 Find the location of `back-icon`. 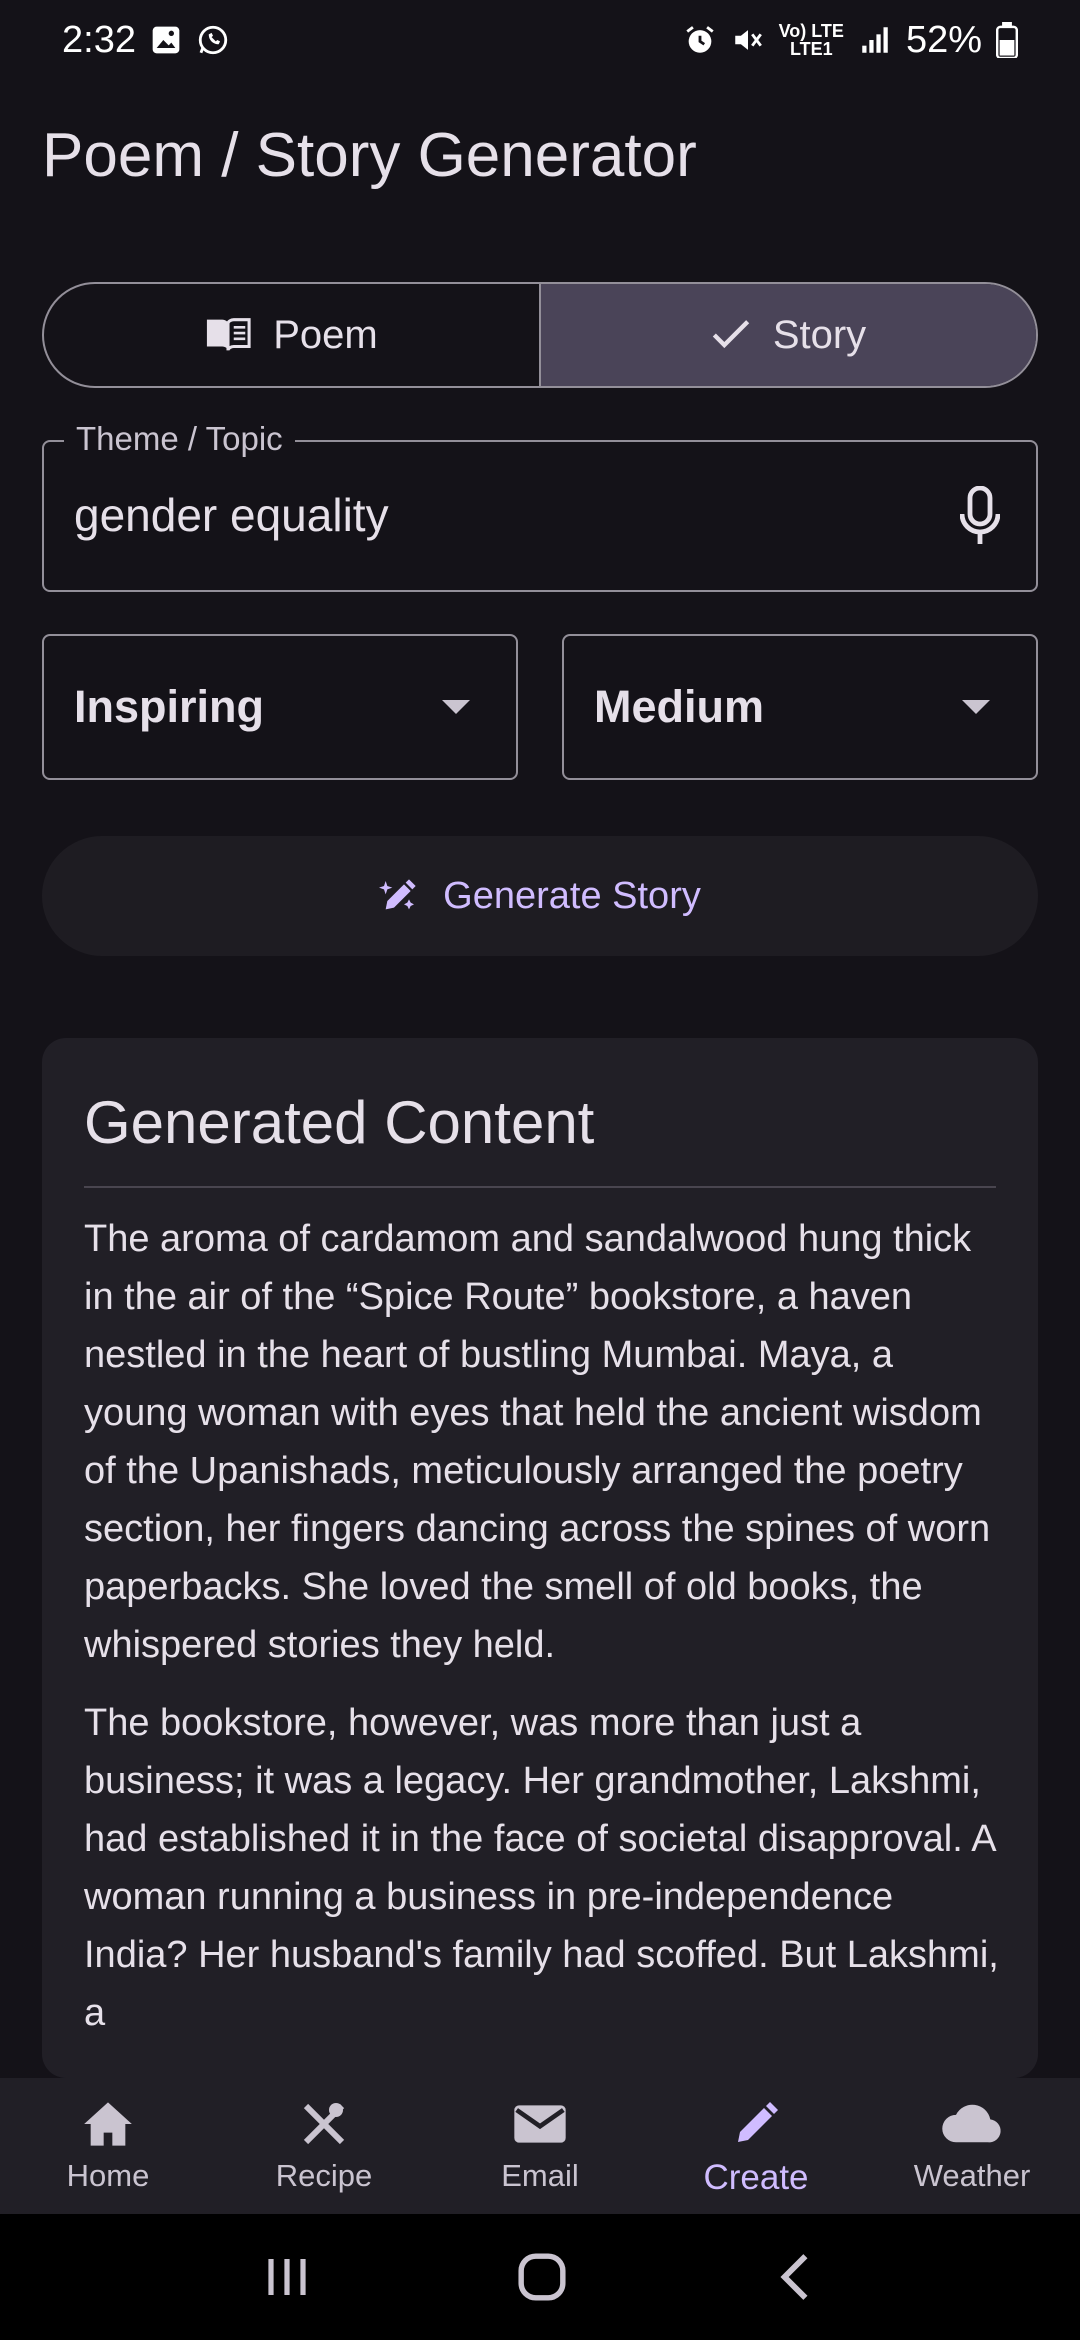

back-icon is located at coordinates (795, 2277).